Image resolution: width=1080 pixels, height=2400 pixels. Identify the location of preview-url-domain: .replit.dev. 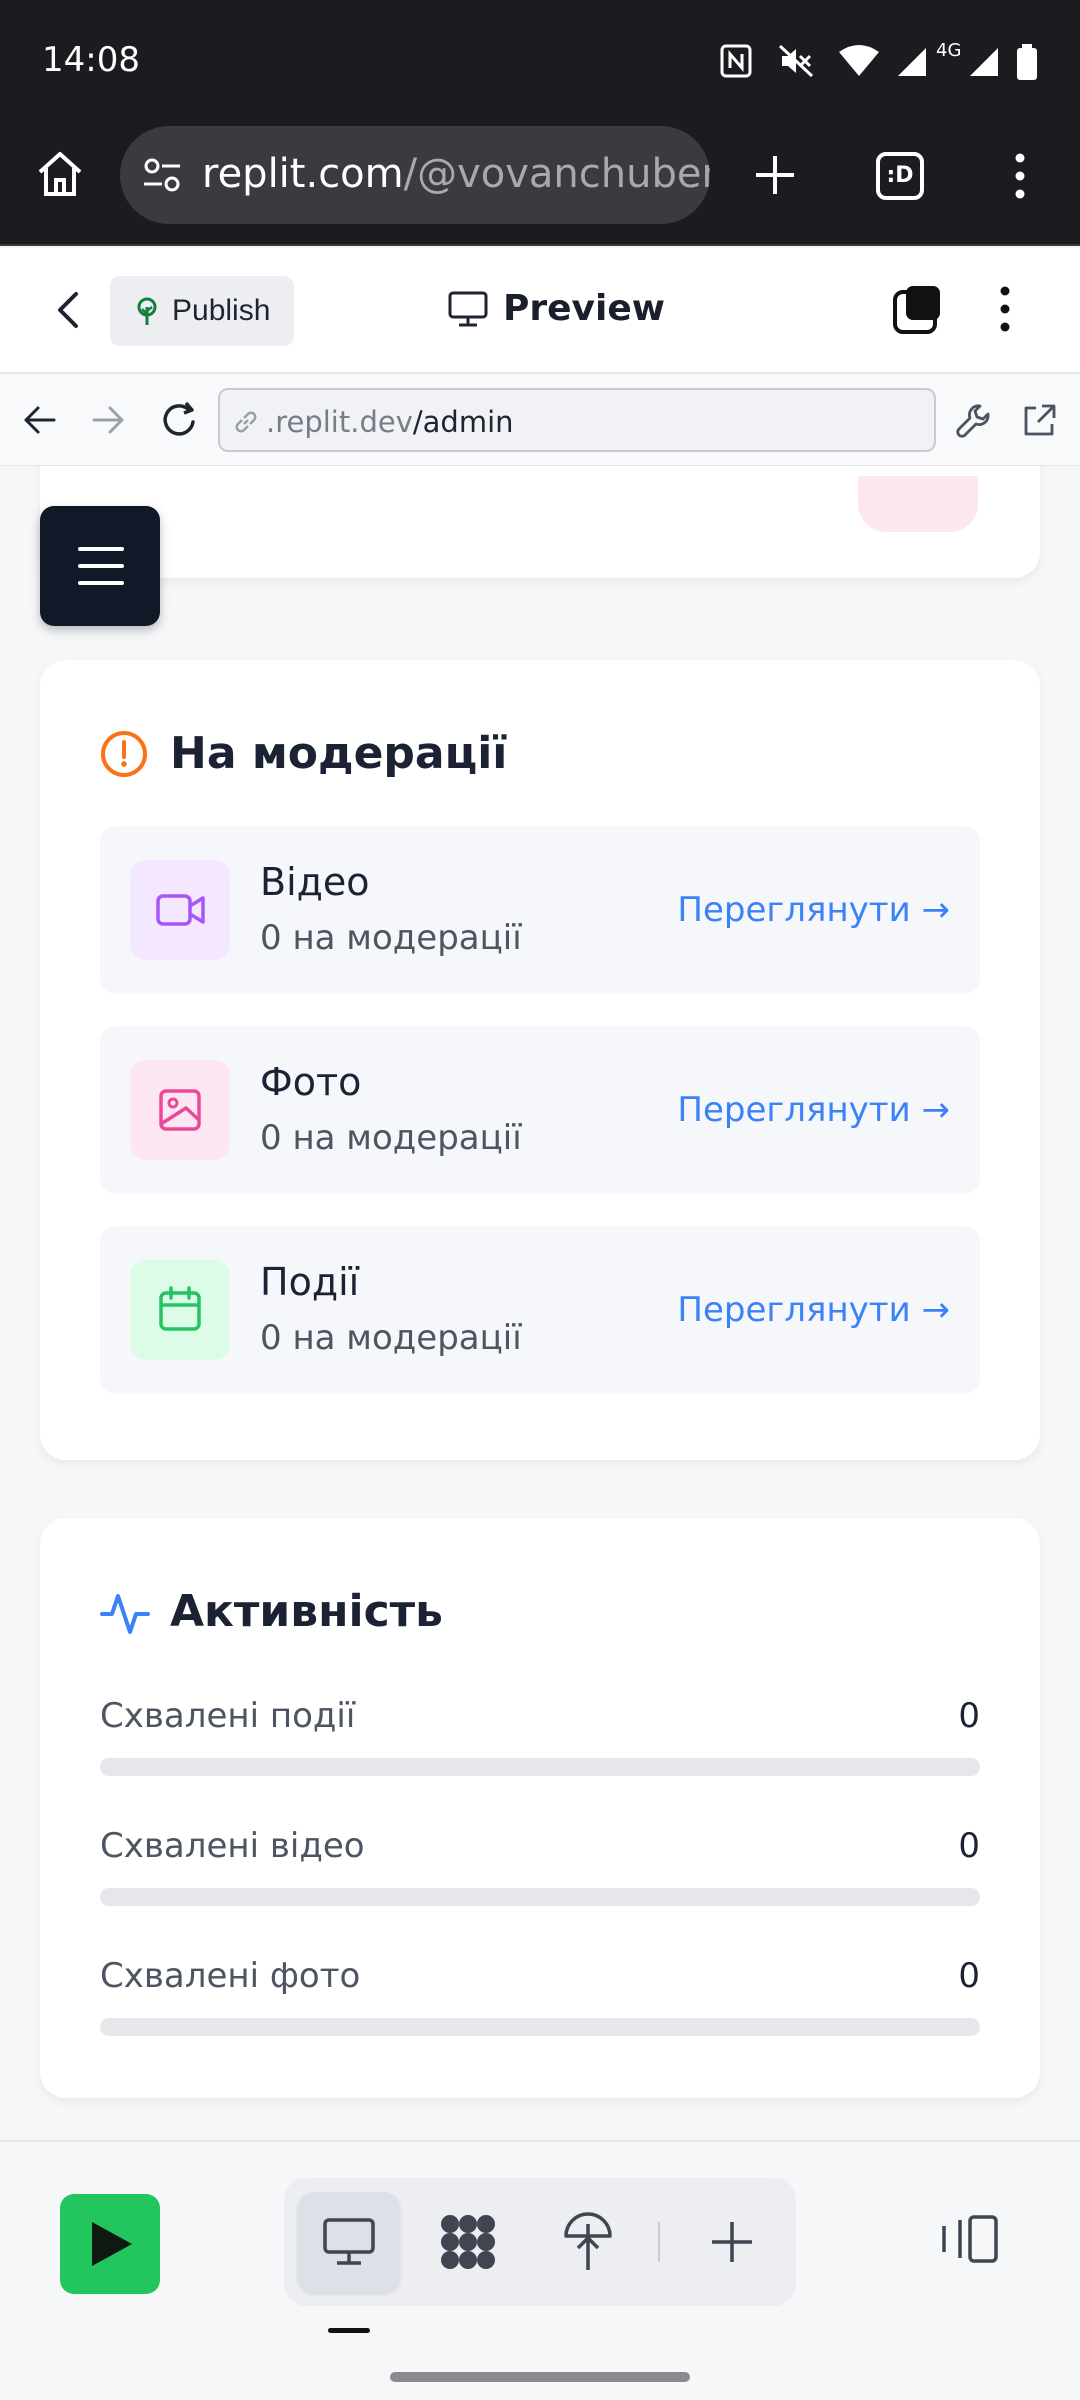
(339, 422).